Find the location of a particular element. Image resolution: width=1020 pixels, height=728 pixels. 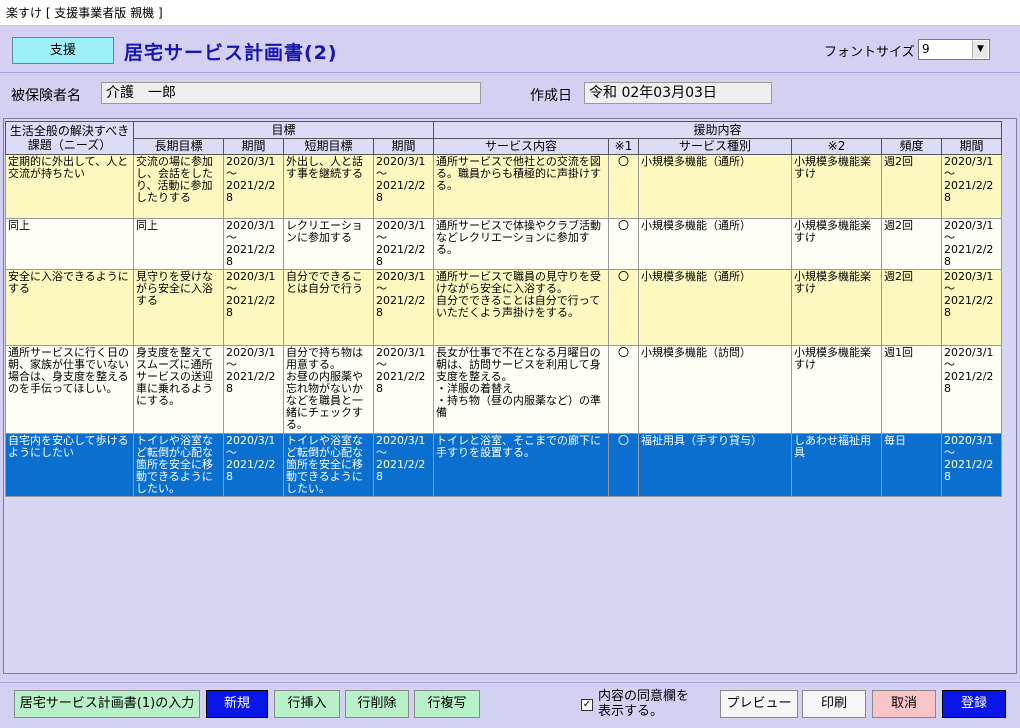

input-plan1-button: 居宅サービス計画書(1)の入力 is located at coordinates (107, 704).